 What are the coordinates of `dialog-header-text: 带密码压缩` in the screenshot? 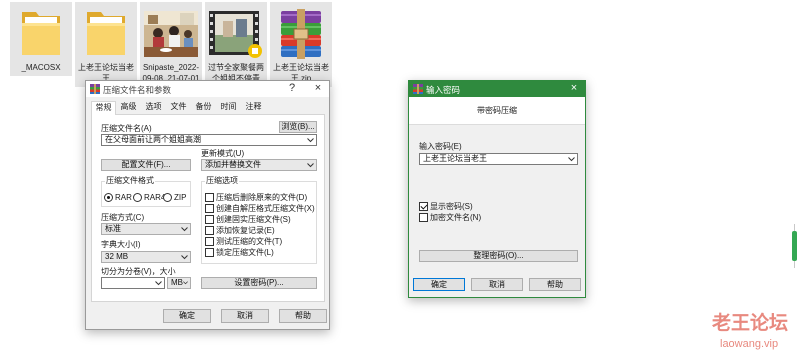 It's located at (497, 110).